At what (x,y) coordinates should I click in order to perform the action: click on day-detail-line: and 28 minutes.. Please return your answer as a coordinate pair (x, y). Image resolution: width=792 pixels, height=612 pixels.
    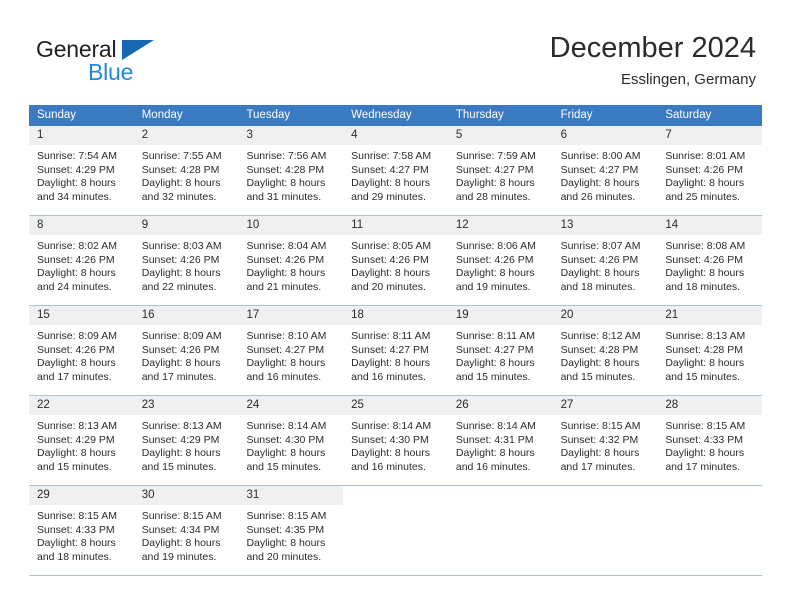
    Looking at the image, I should click on (493, 196).